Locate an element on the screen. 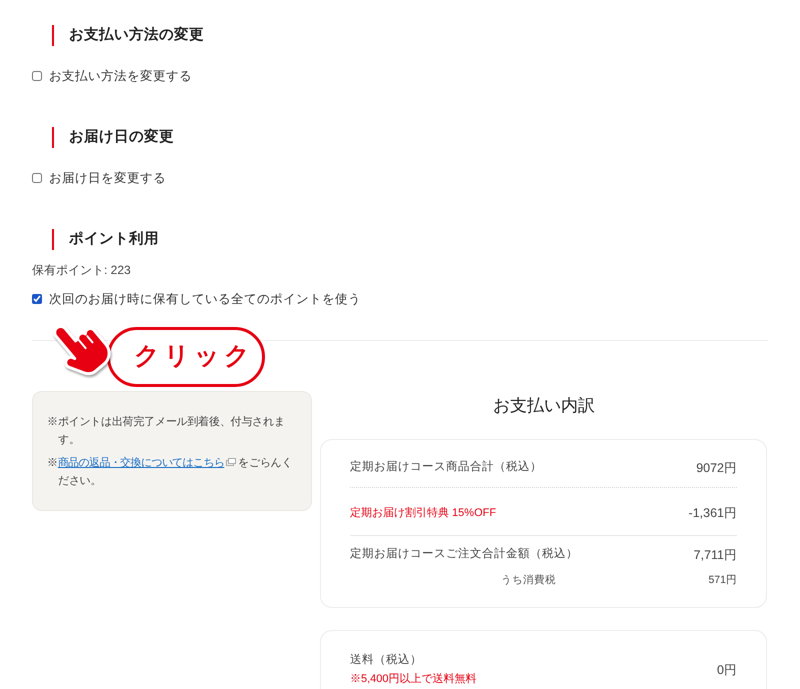 This screenshot has width=800, height=689. section-heading: お届け日の変更 is located at coordinates (121, 137).